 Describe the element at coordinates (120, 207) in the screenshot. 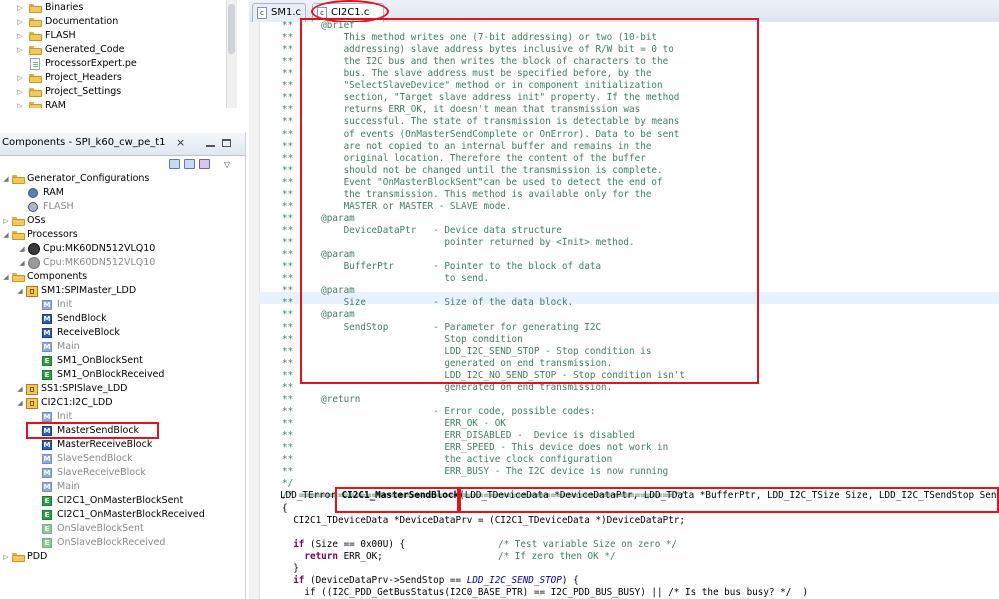

I see `component-tree-item: FLASH` at that location.